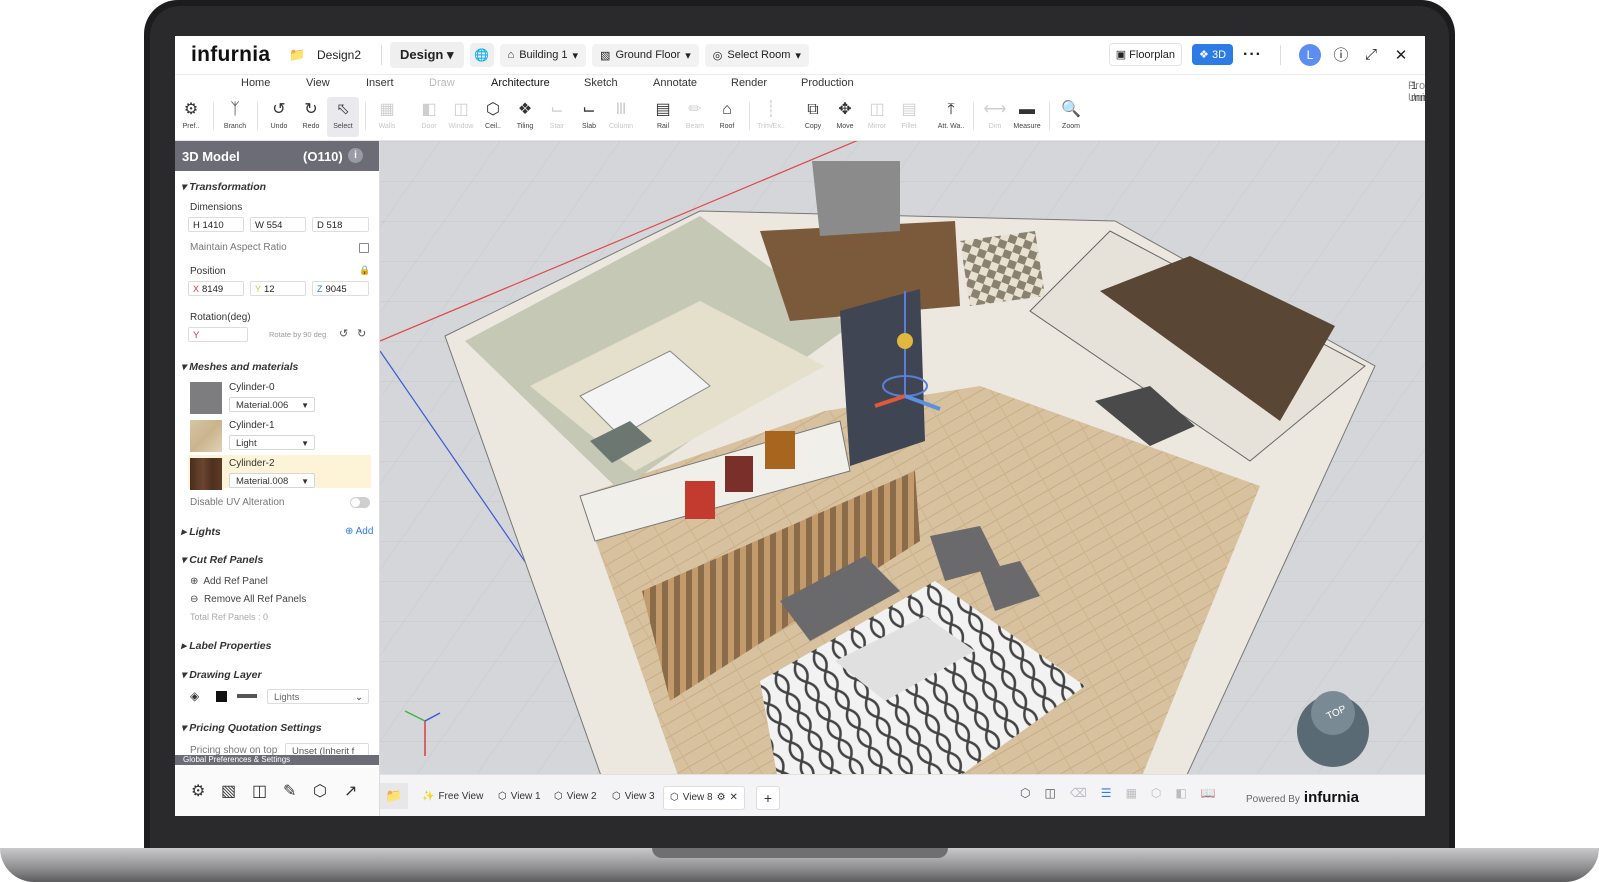 This screenshot has width=1599, height=882. I want to click on slab-button: ⌙ Slab, so click(589, 117).